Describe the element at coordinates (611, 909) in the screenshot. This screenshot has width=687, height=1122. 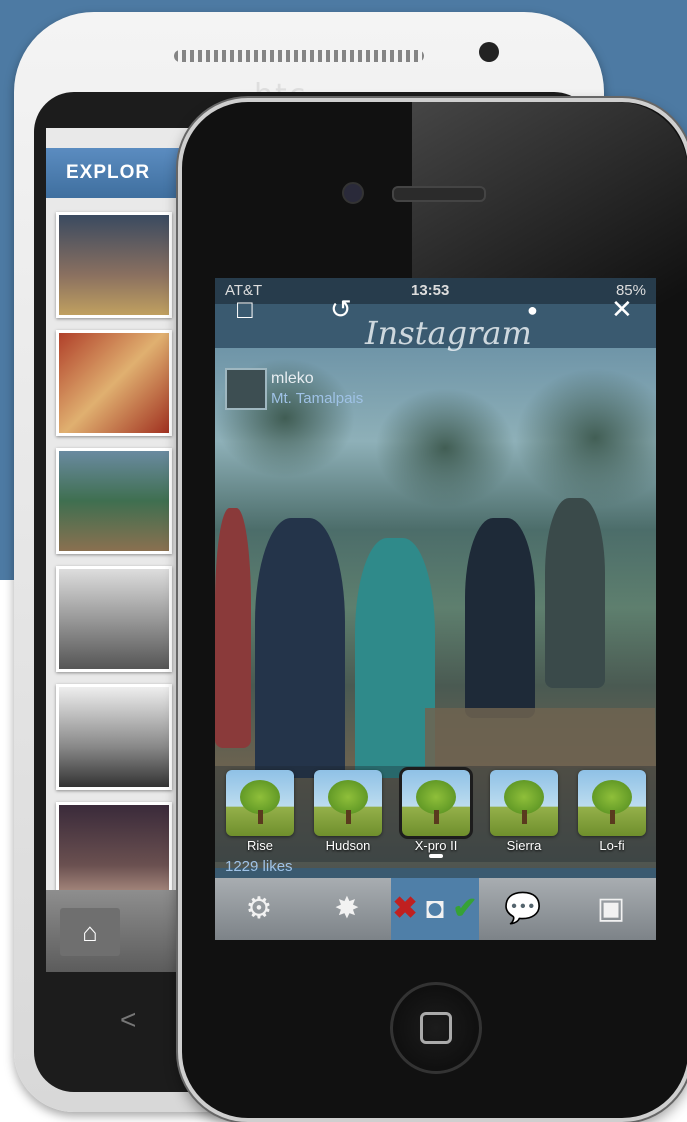
I see `frame-icon: ▣` at that location.